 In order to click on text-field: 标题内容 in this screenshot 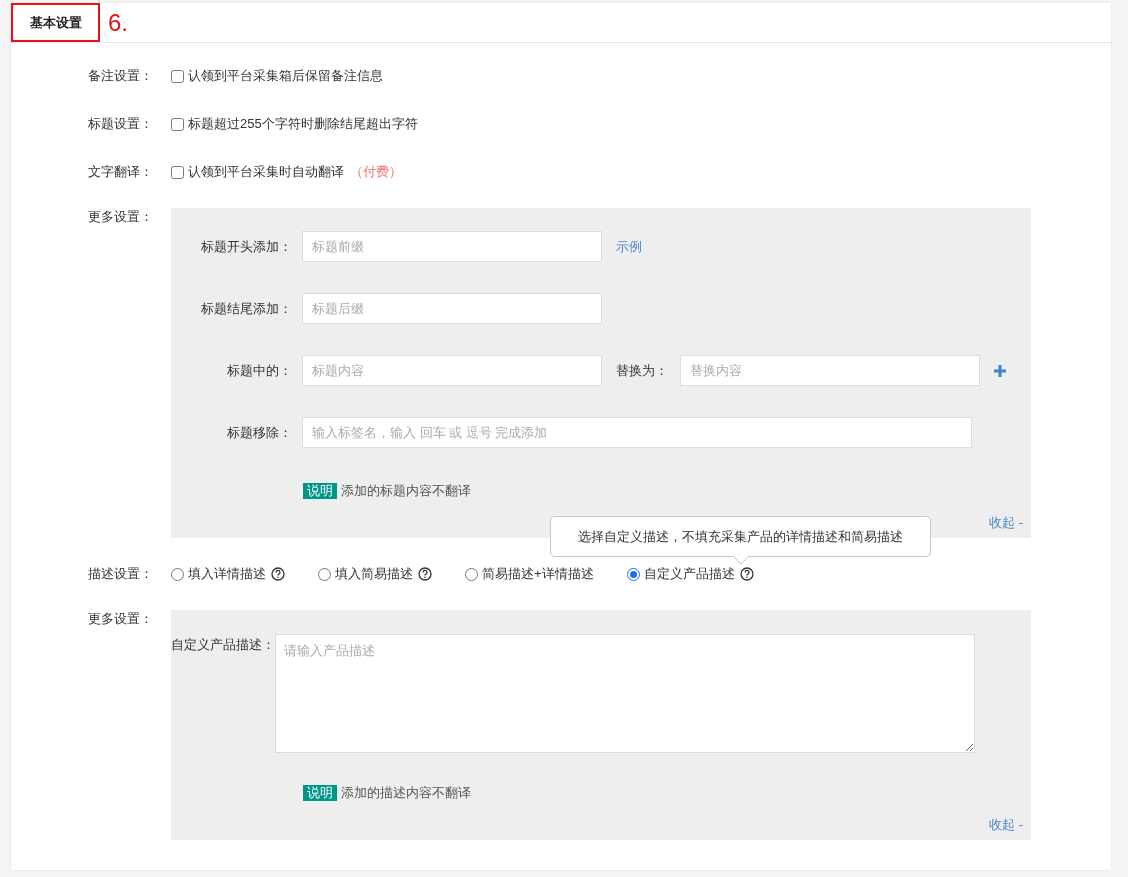, I will do `click(452, 370)`.